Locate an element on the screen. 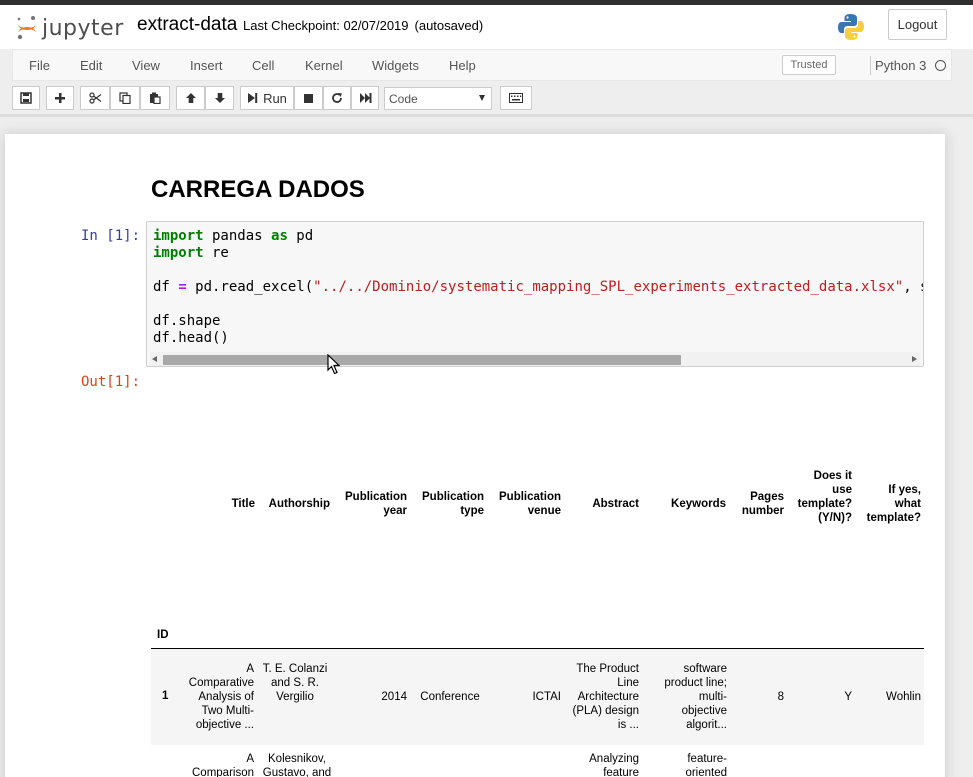 The image size is (973, 777). fast-forward-icon is located at coordinates (365, 98).